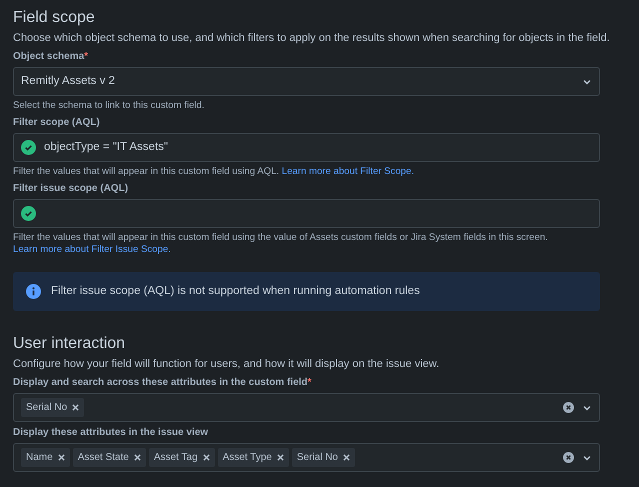  I want to click on help-text: Filter the values that will appear in this custom field using AQL. Learn more about Filter Scope., so click(214, 172).